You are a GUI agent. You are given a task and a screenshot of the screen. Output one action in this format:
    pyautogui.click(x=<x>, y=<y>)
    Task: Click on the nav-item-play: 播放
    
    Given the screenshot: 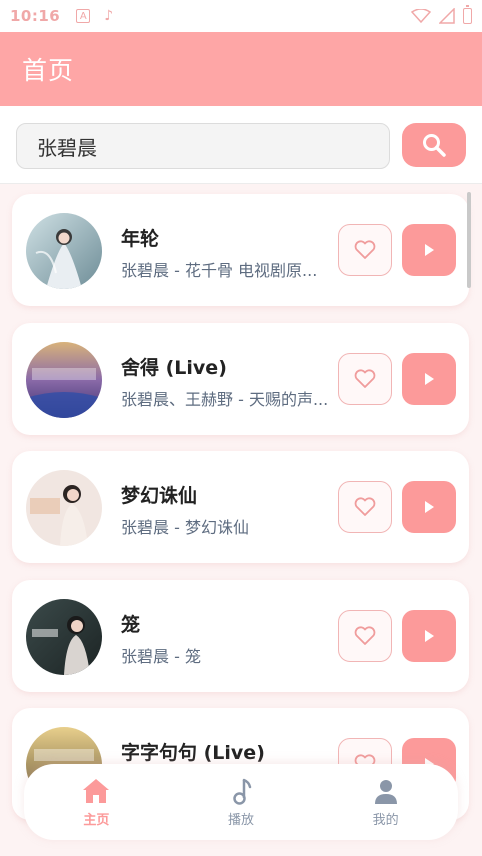 What is the action you would take?
    pyautogui.click(x=241, y=802)
    